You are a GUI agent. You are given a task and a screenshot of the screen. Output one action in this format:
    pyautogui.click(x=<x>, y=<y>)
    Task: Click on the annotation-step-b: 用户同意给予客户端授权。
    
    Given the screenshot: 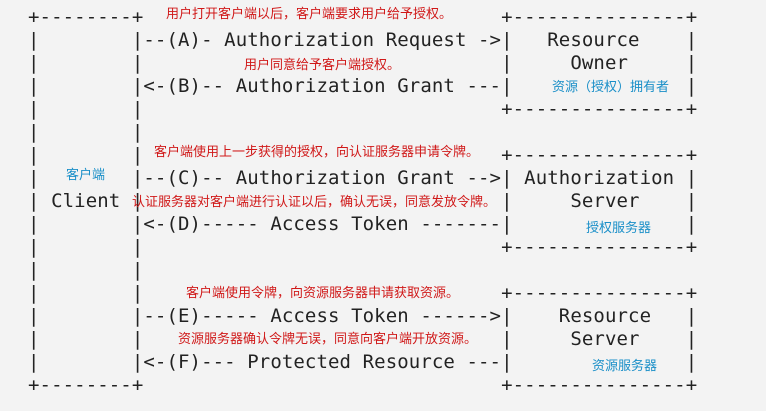 What is the action you would take?
    pyautogui.click(x=322, y=65)
    